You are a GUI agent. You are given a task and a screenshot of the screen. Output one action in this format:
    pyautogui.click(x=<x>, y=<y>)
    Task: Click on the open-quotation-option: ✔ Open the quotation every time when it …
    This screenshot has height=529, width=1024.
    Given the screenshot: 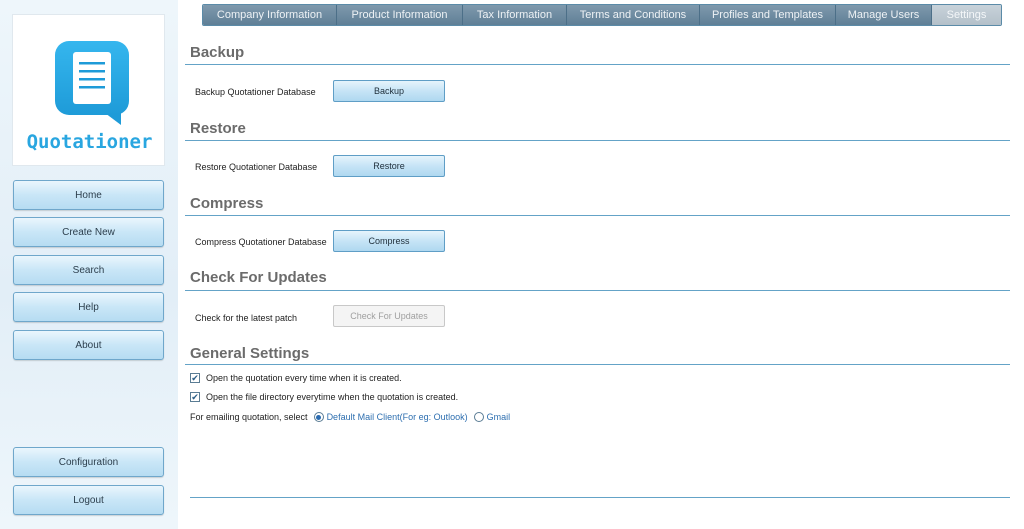 What is the action you would take?
    pyautogui.click(x=296, y=378)
    